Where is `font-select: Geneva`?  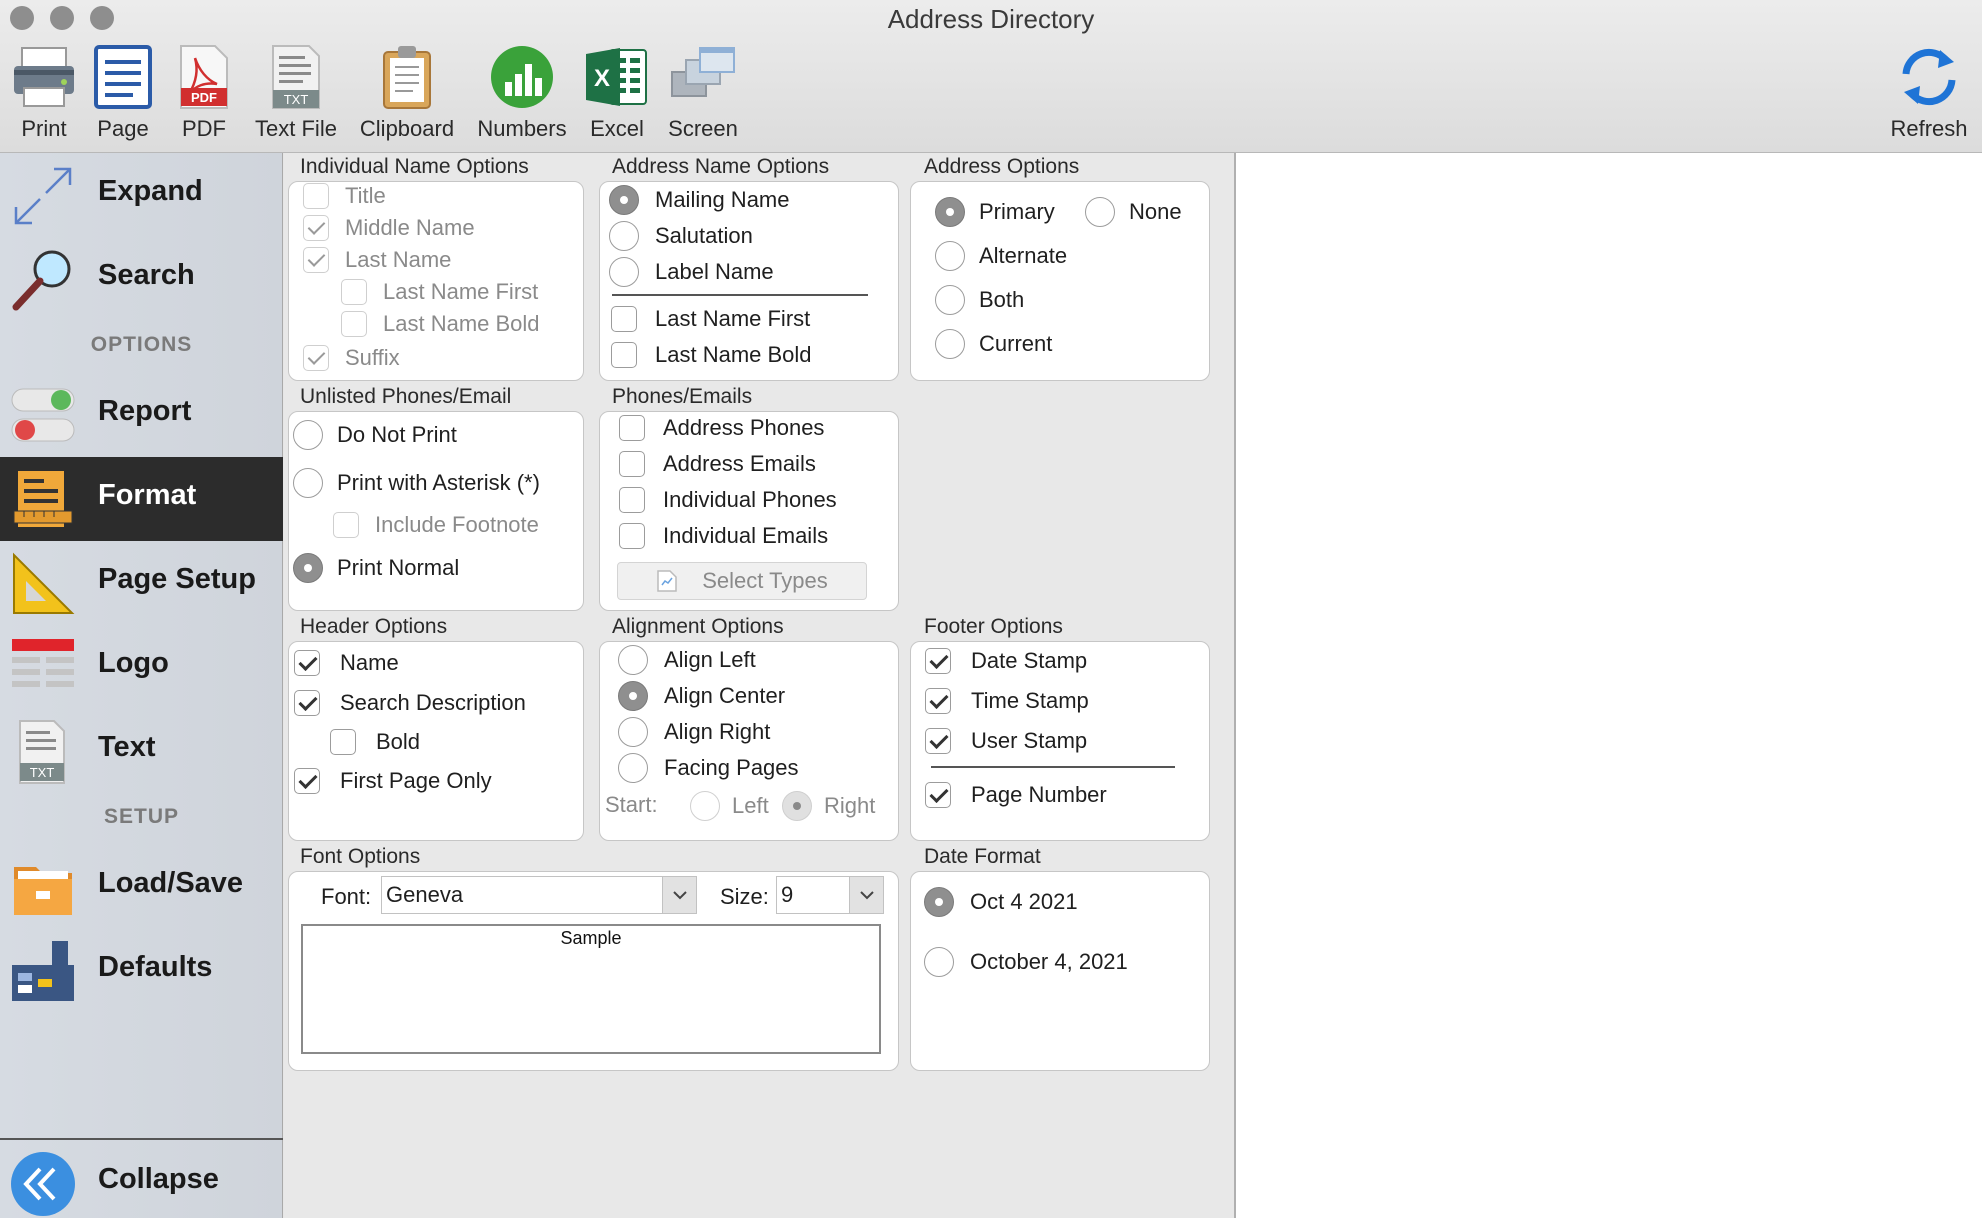
font-select: Geneva is located at coordinates (539, 895).